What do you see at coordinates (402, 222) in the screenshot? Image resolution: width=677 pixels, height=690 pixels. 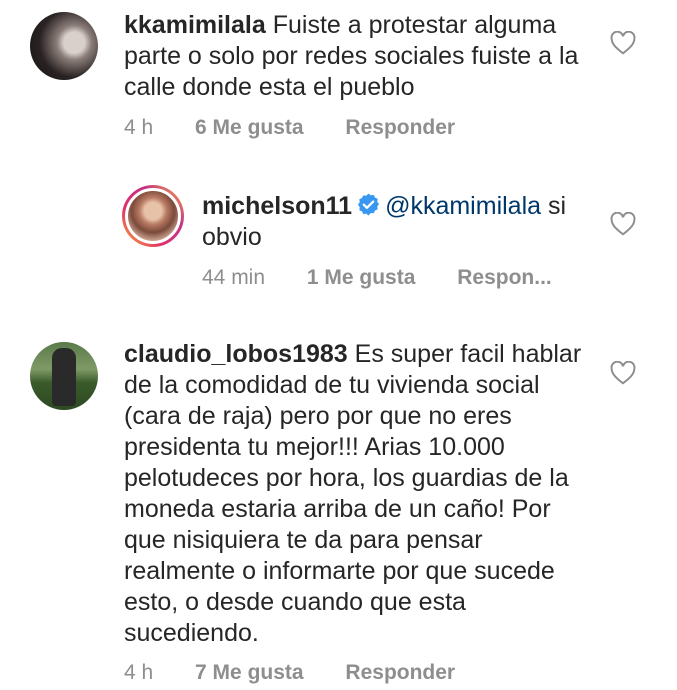 I see `comment-text: michelson11 @kkamimilala si obvio` at bounding box center [402, 222].